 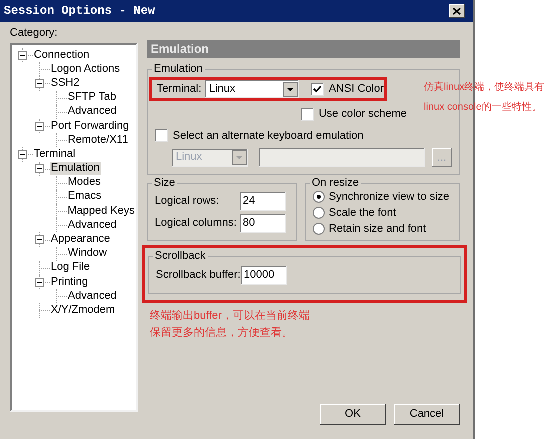 What do you see at coordinates (80, 11) in the screenshot?
I see `window-title: Session Options - New` at bounding box center [80, 11].